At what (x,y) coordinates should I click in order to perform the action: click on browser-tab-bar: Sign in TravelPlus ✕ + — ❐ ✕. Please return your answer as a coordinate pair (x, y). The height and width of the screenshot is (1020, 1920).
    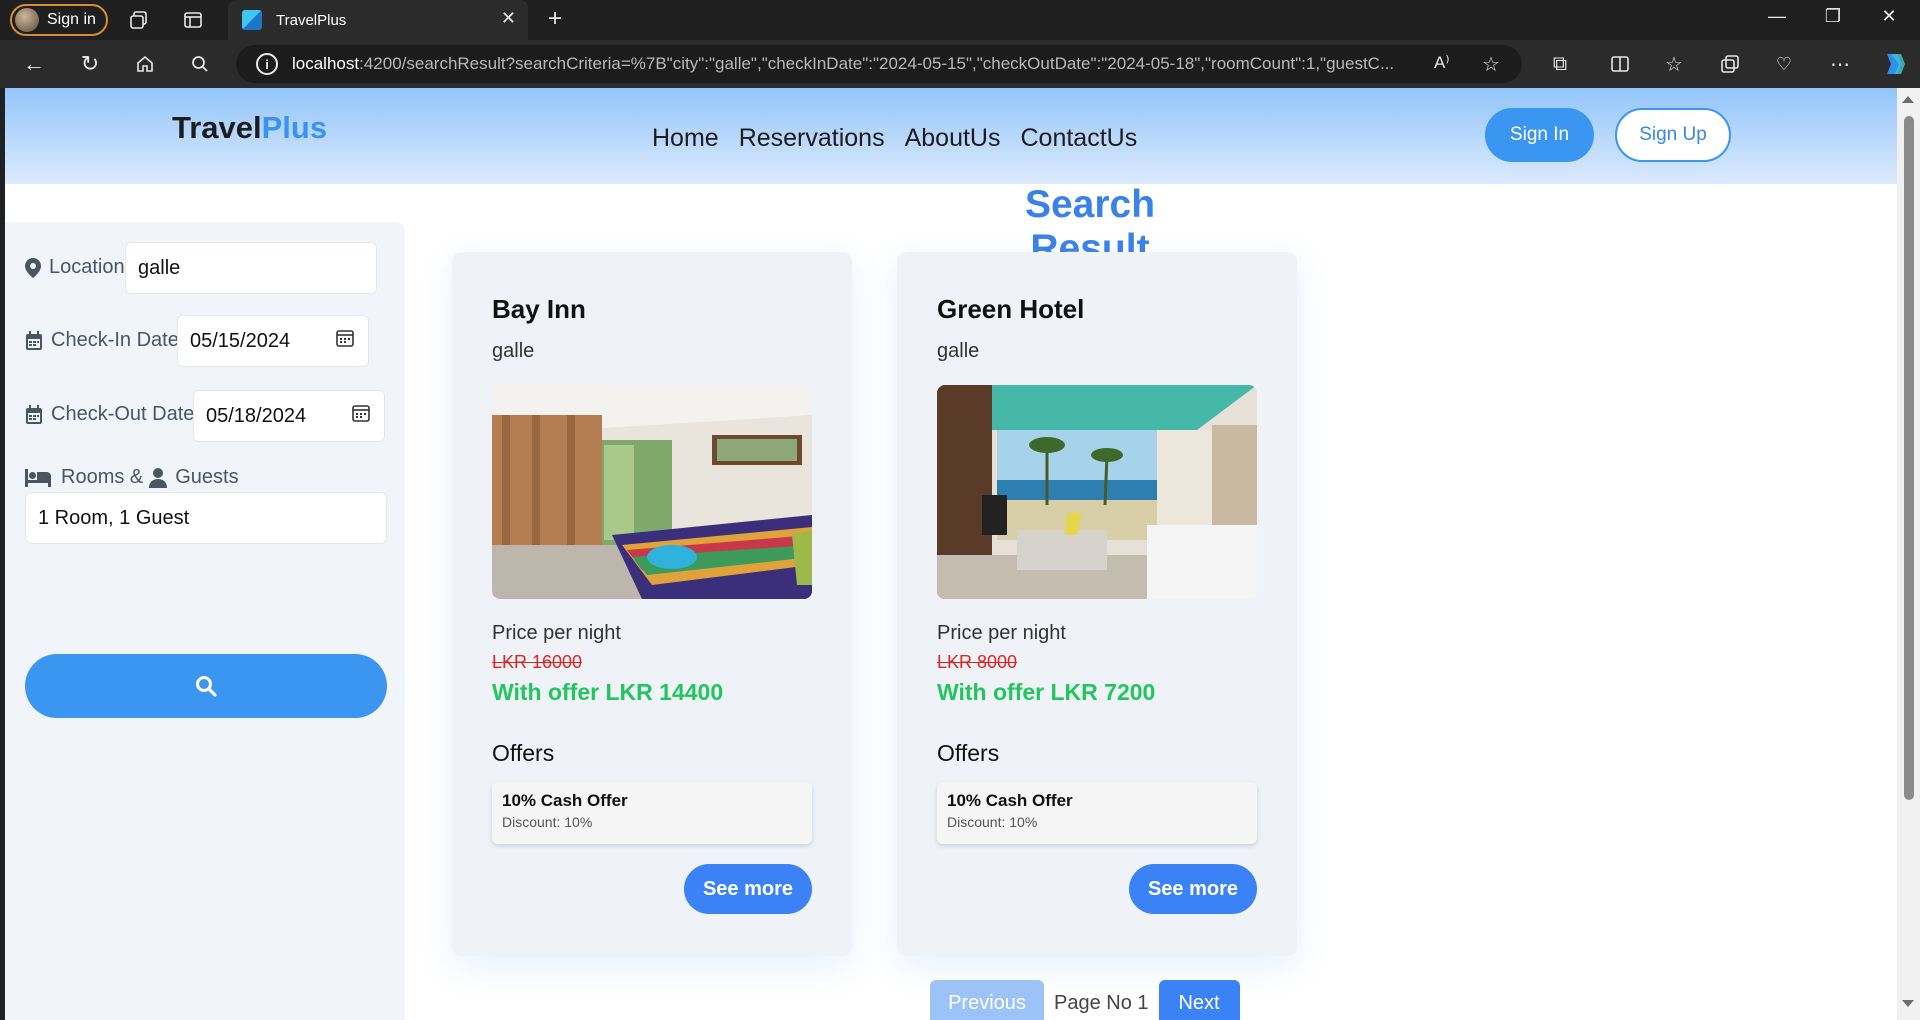
    Looking at the image, I should click on (960, 20).